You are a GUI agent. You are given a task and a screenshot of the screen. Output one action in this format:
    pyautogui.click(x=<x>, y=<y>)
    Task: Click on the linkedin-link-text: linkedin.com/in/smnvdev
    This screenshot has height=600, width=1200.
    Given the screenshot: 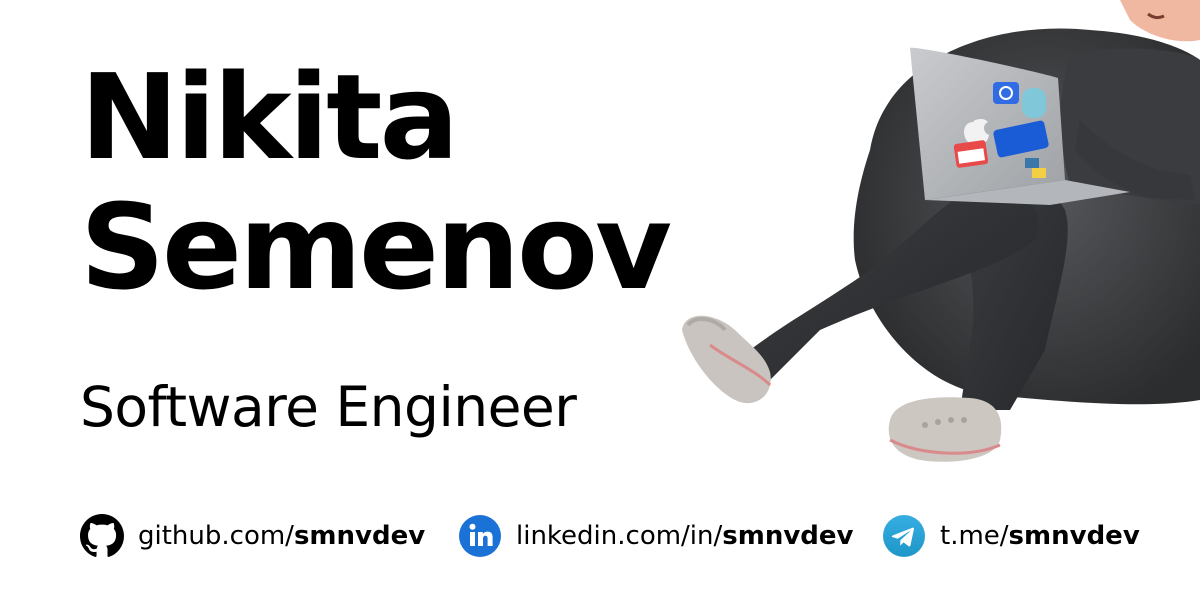 What is the action you would take?
    pyautogui.click(x=685, y=536)
    